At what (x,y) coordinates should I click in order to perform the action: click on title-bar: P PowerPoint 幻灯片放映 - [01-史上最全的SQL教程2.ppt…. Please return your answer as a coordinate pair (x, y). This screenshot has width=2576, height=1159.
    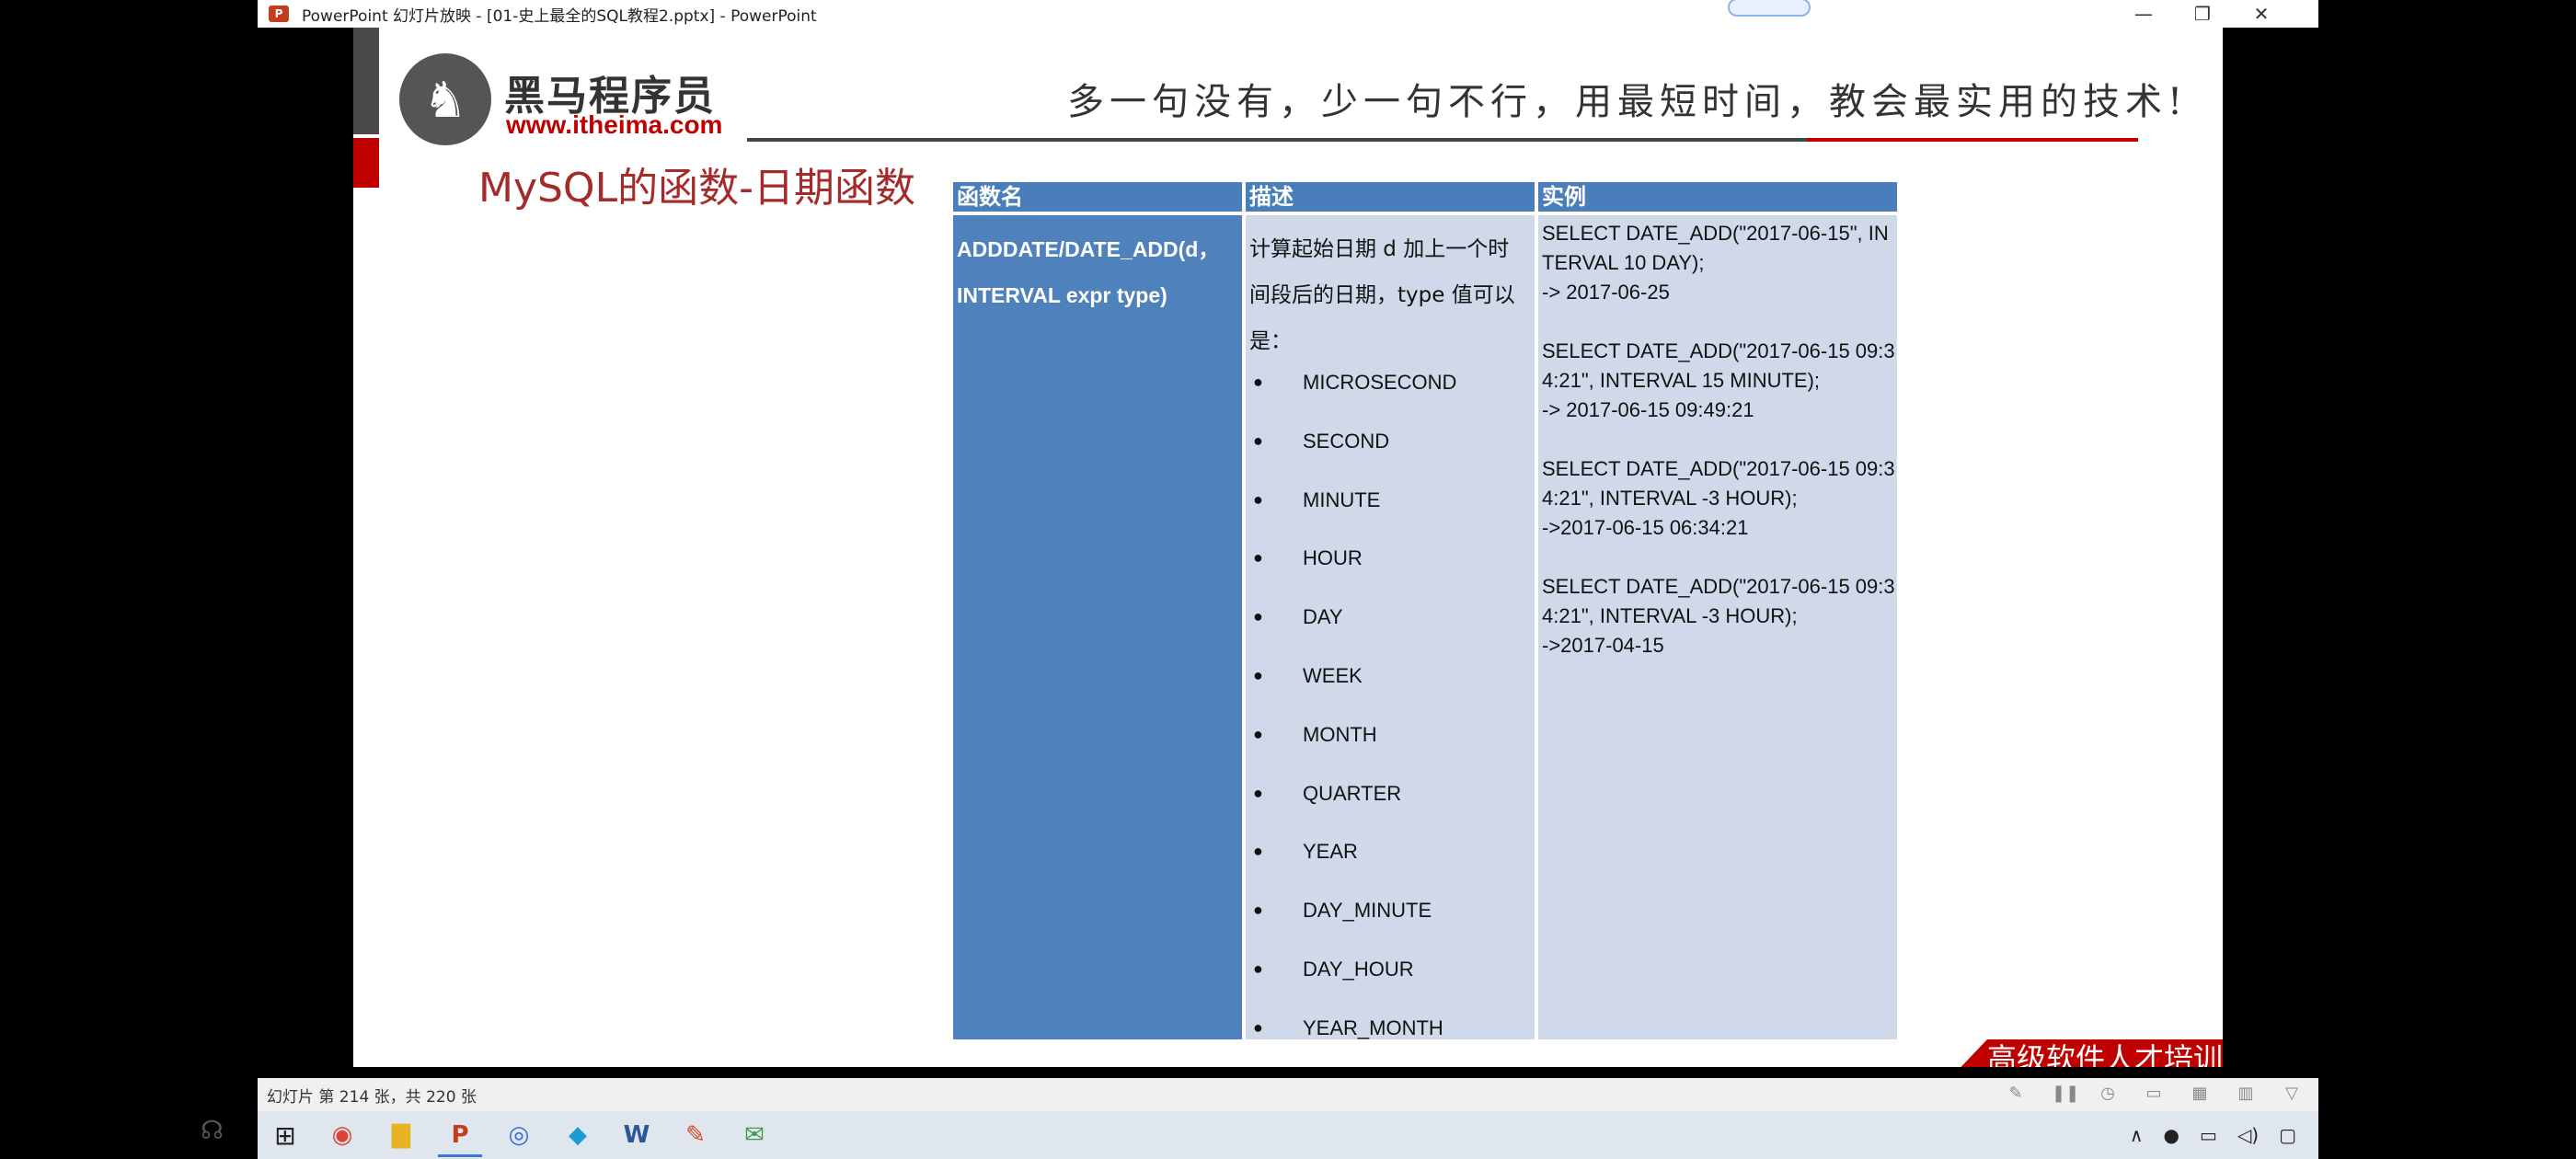
    Looking at the image, I should click on (1288, 14).